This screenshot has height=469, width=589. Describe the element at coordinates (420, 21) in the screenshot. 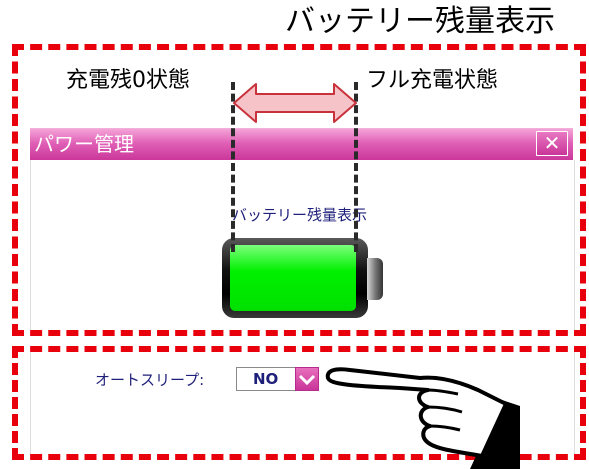

I see `annotation-heading: バッテリー残量表示` at that location.